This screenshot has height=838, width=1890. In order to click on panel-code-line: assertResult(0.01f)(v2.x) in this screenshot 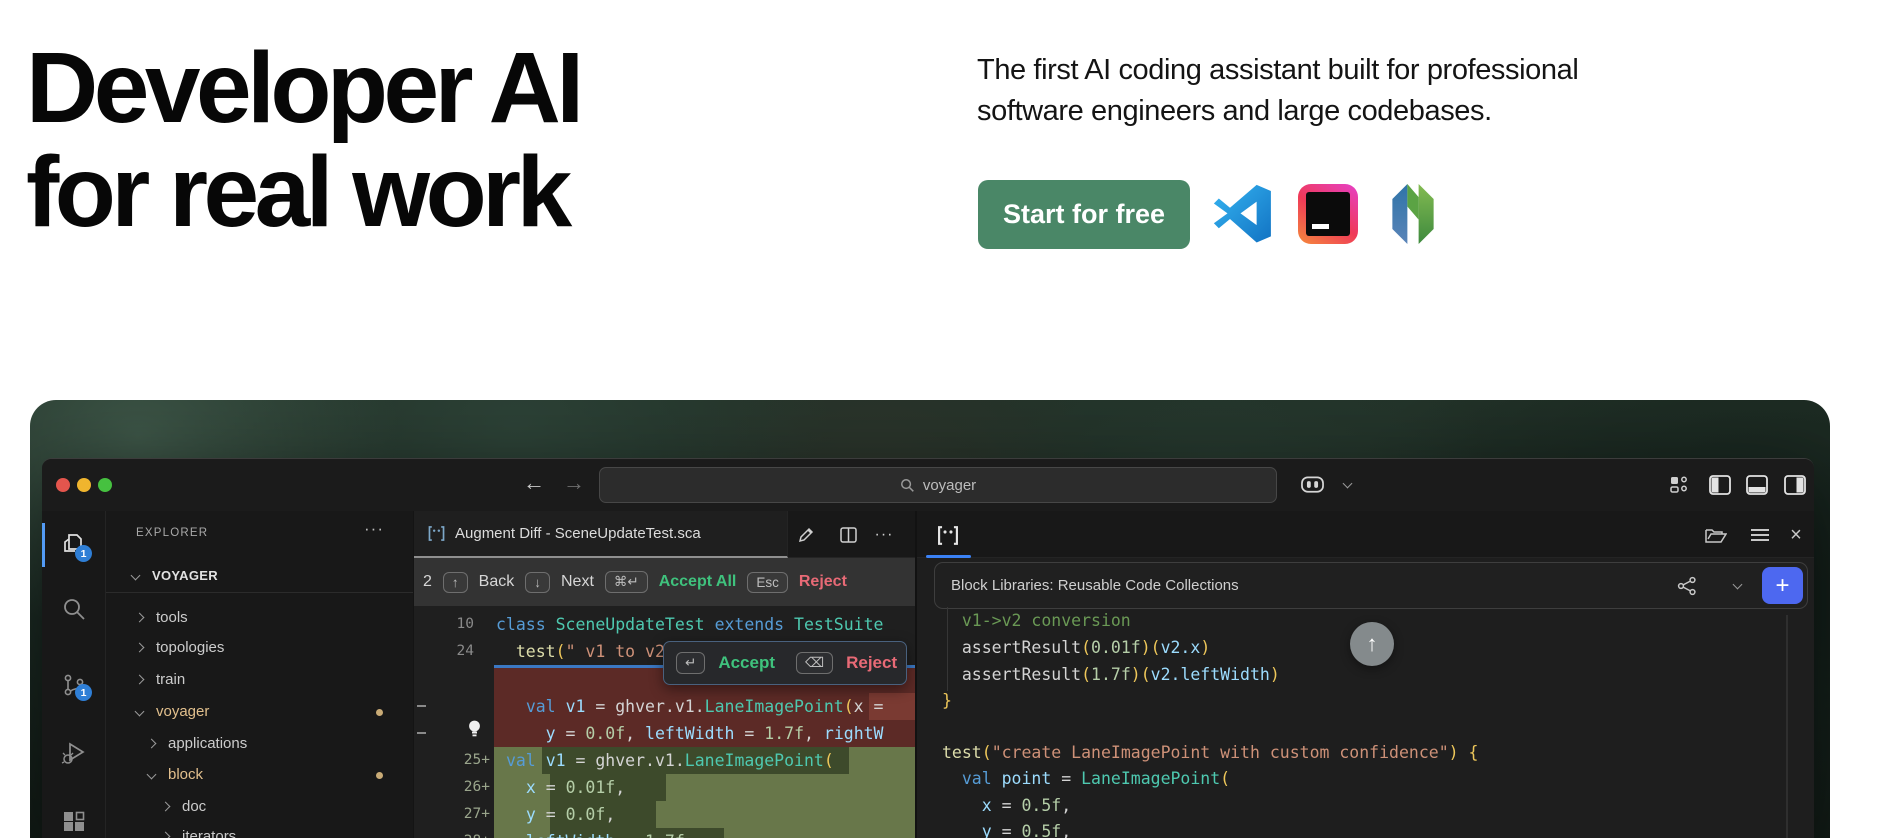, I will do `click(1076, 647)`.